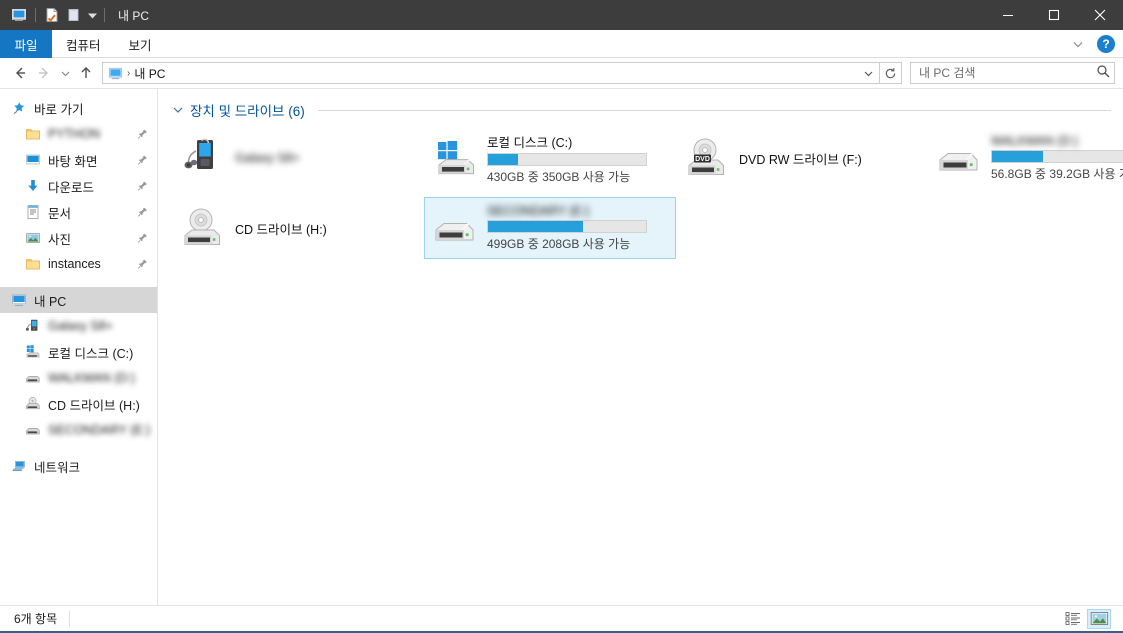 The height and width of the screenshot is (633, 1123). I want to click on forward-button, so click(44, 73).